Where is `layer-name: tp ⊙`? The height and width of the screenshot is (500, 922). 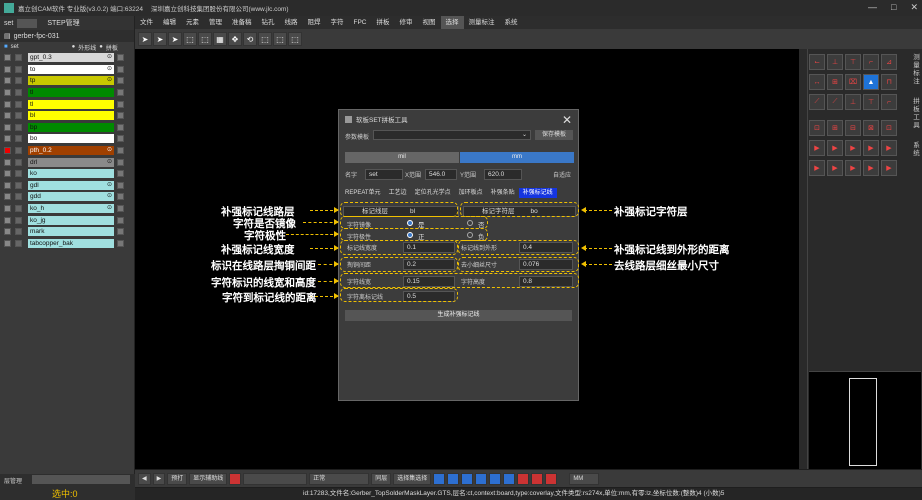 layer-name: tp ⊙ is located at coordinates (71, 81).